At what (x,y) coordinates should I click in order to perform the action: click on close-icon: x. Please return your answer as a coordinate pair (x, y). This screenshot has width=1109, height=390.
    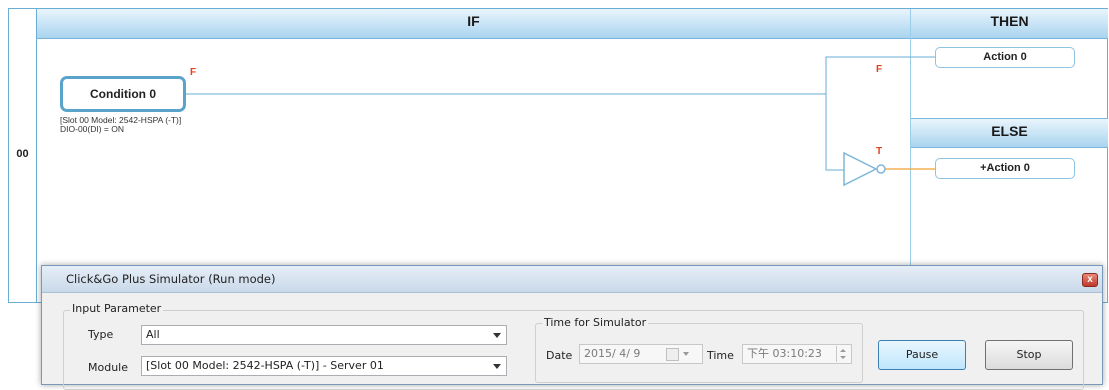
    Looking at the image, I should click on (1090, 279).